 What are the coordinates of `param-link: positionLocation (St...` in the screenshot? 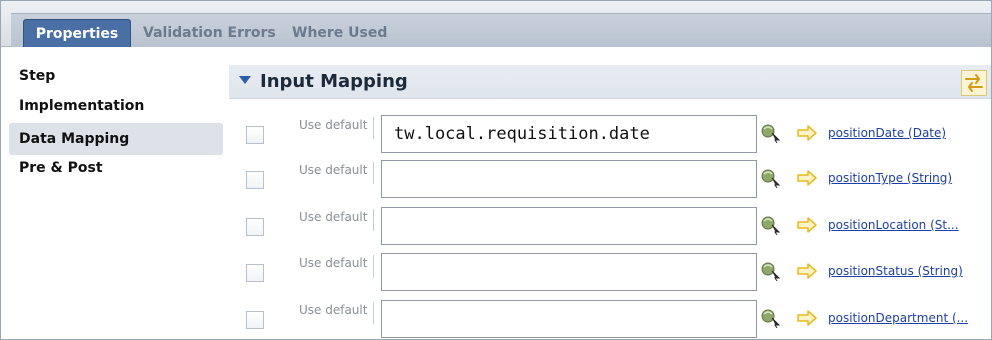 It's located at (893, 225).